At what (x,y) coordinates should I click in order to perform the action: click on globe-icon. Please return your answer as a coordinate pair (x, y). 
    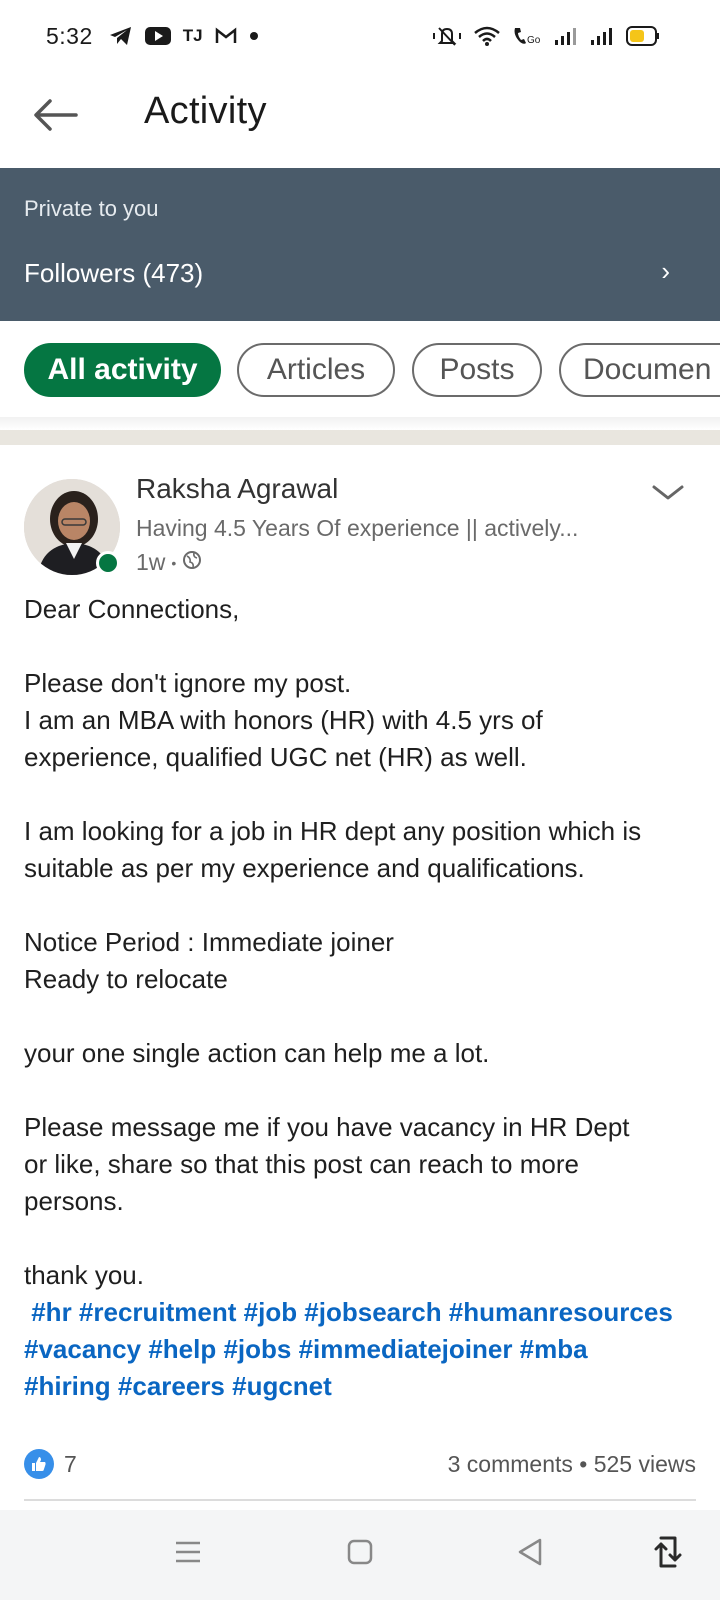
    Looking at the image, I should click on (192, 562).